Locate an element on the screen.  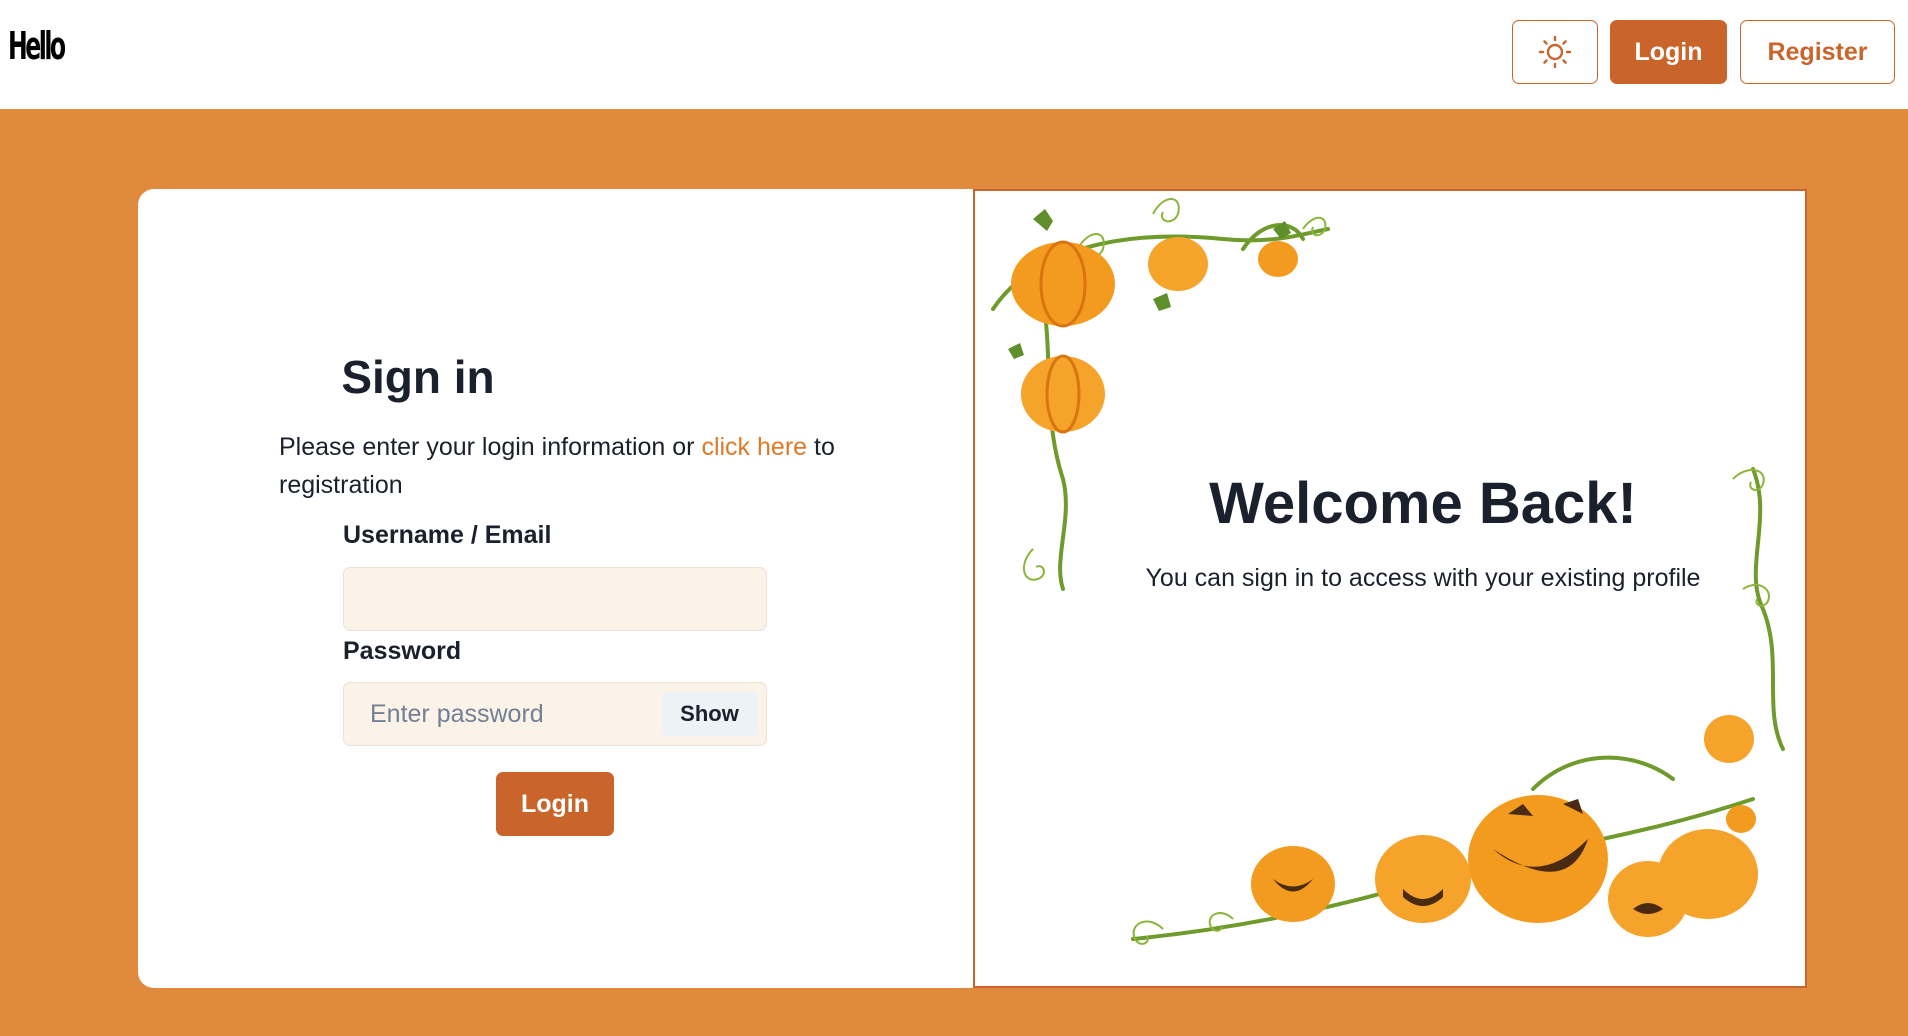
username-label: Username / Email is located at coordinates (447, 535).